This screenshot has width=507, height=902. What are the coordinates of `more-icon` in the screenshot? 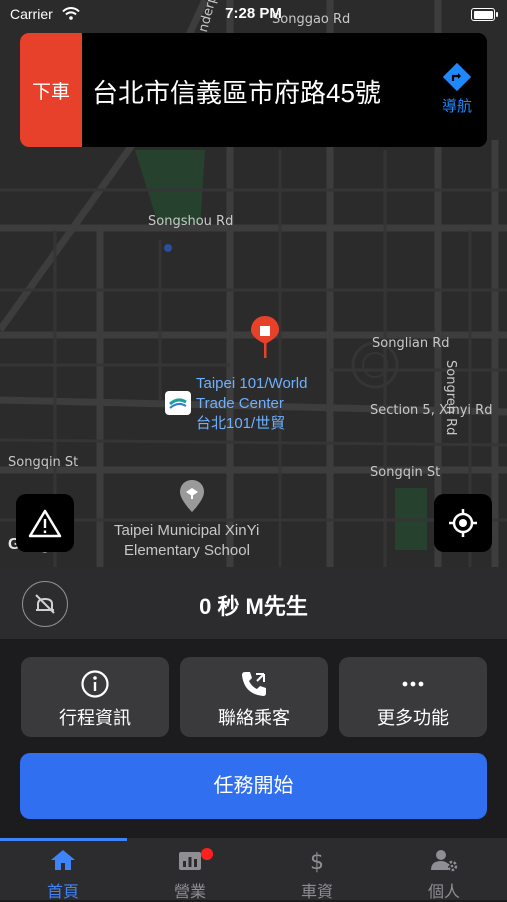 It's located at (413, 684).